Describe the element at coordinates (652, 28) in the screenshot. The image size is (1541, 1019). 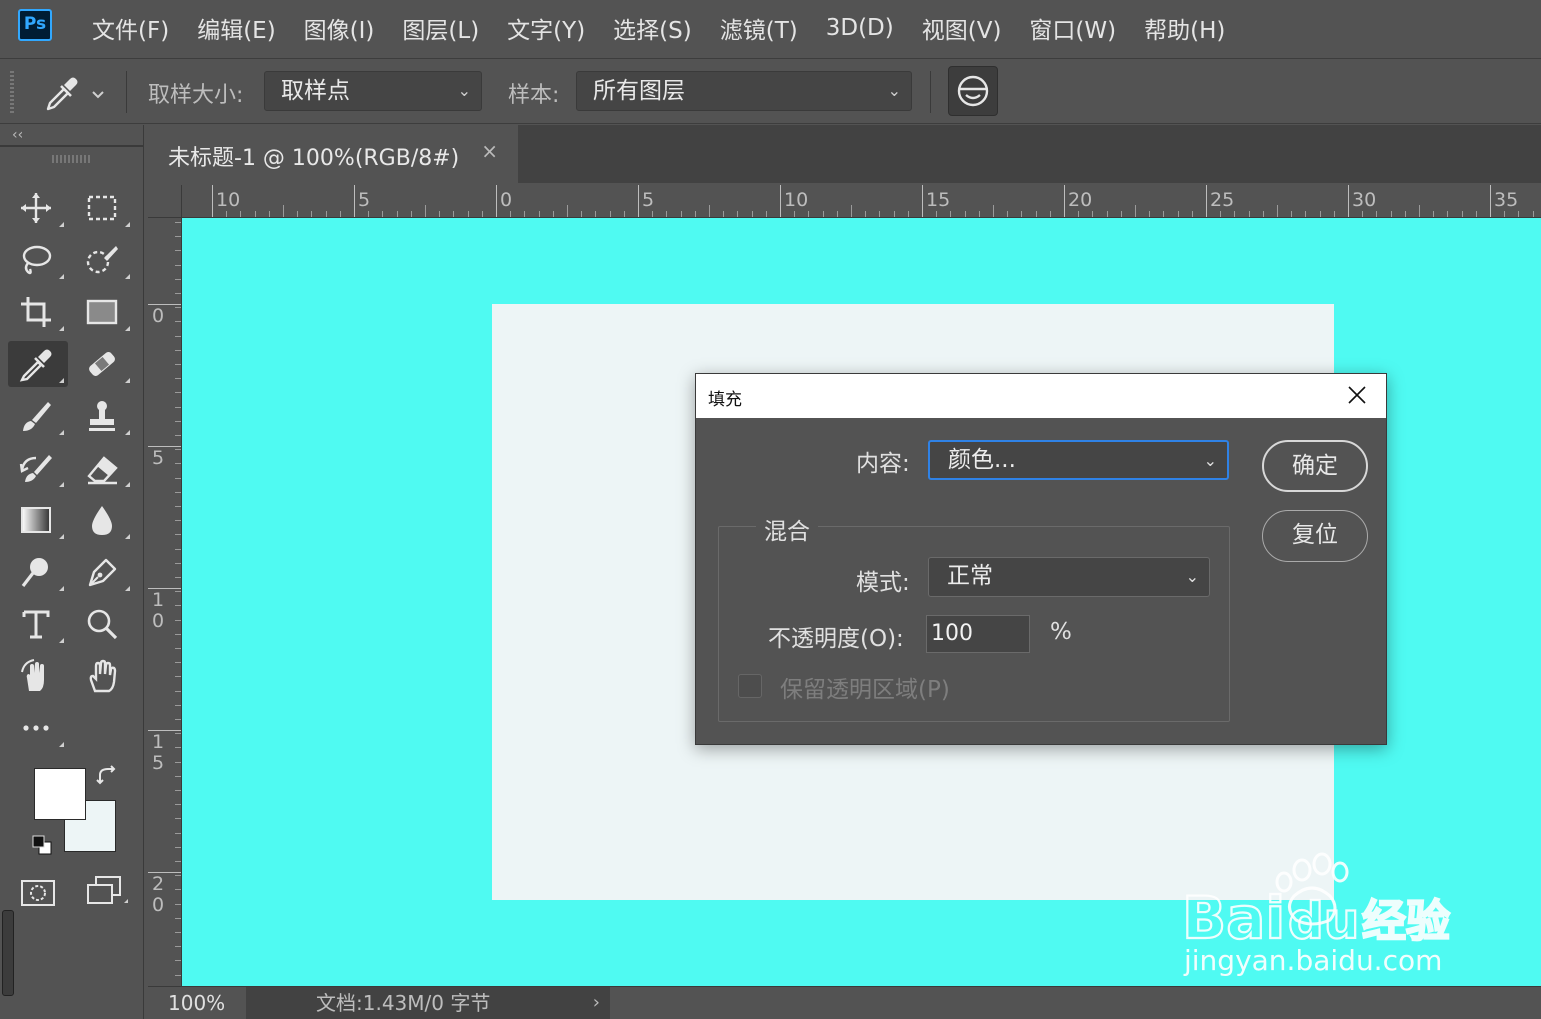
I see `menu-item: 选择(S)` at that location.